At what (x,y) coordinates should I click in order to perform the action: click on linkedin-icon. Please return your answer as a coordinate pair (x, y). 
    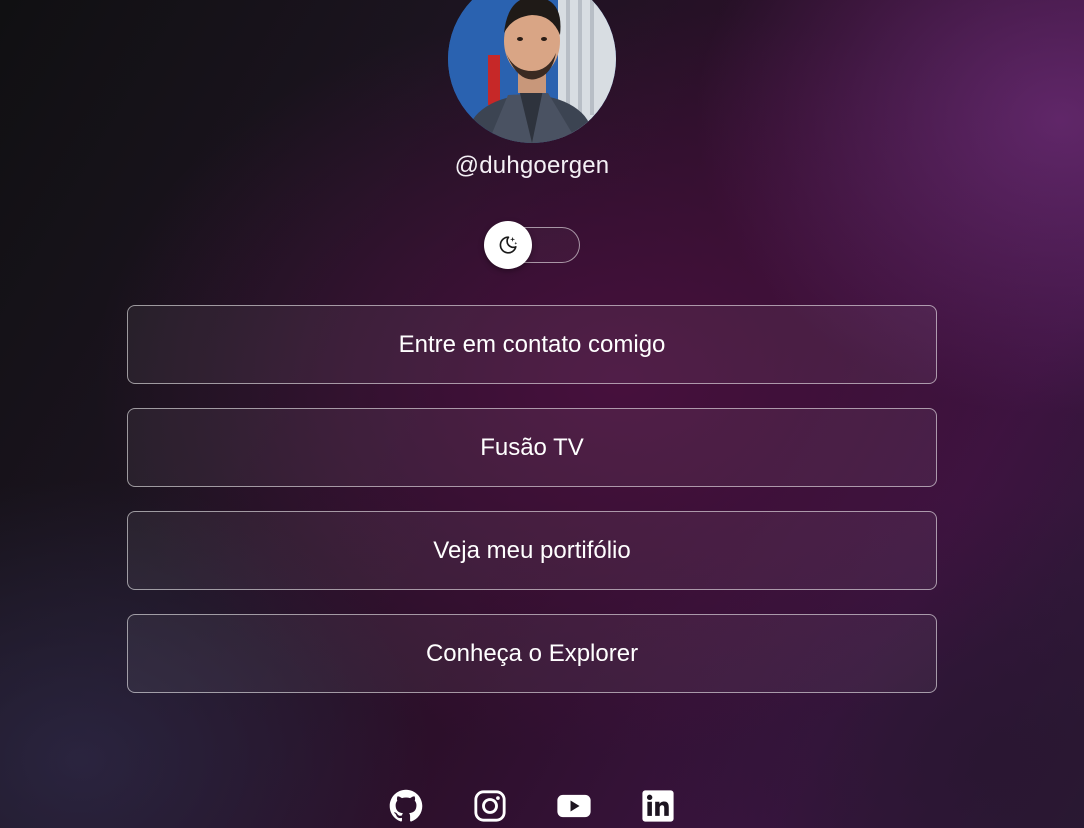
    Looking at the image, I should click on (658, 806).